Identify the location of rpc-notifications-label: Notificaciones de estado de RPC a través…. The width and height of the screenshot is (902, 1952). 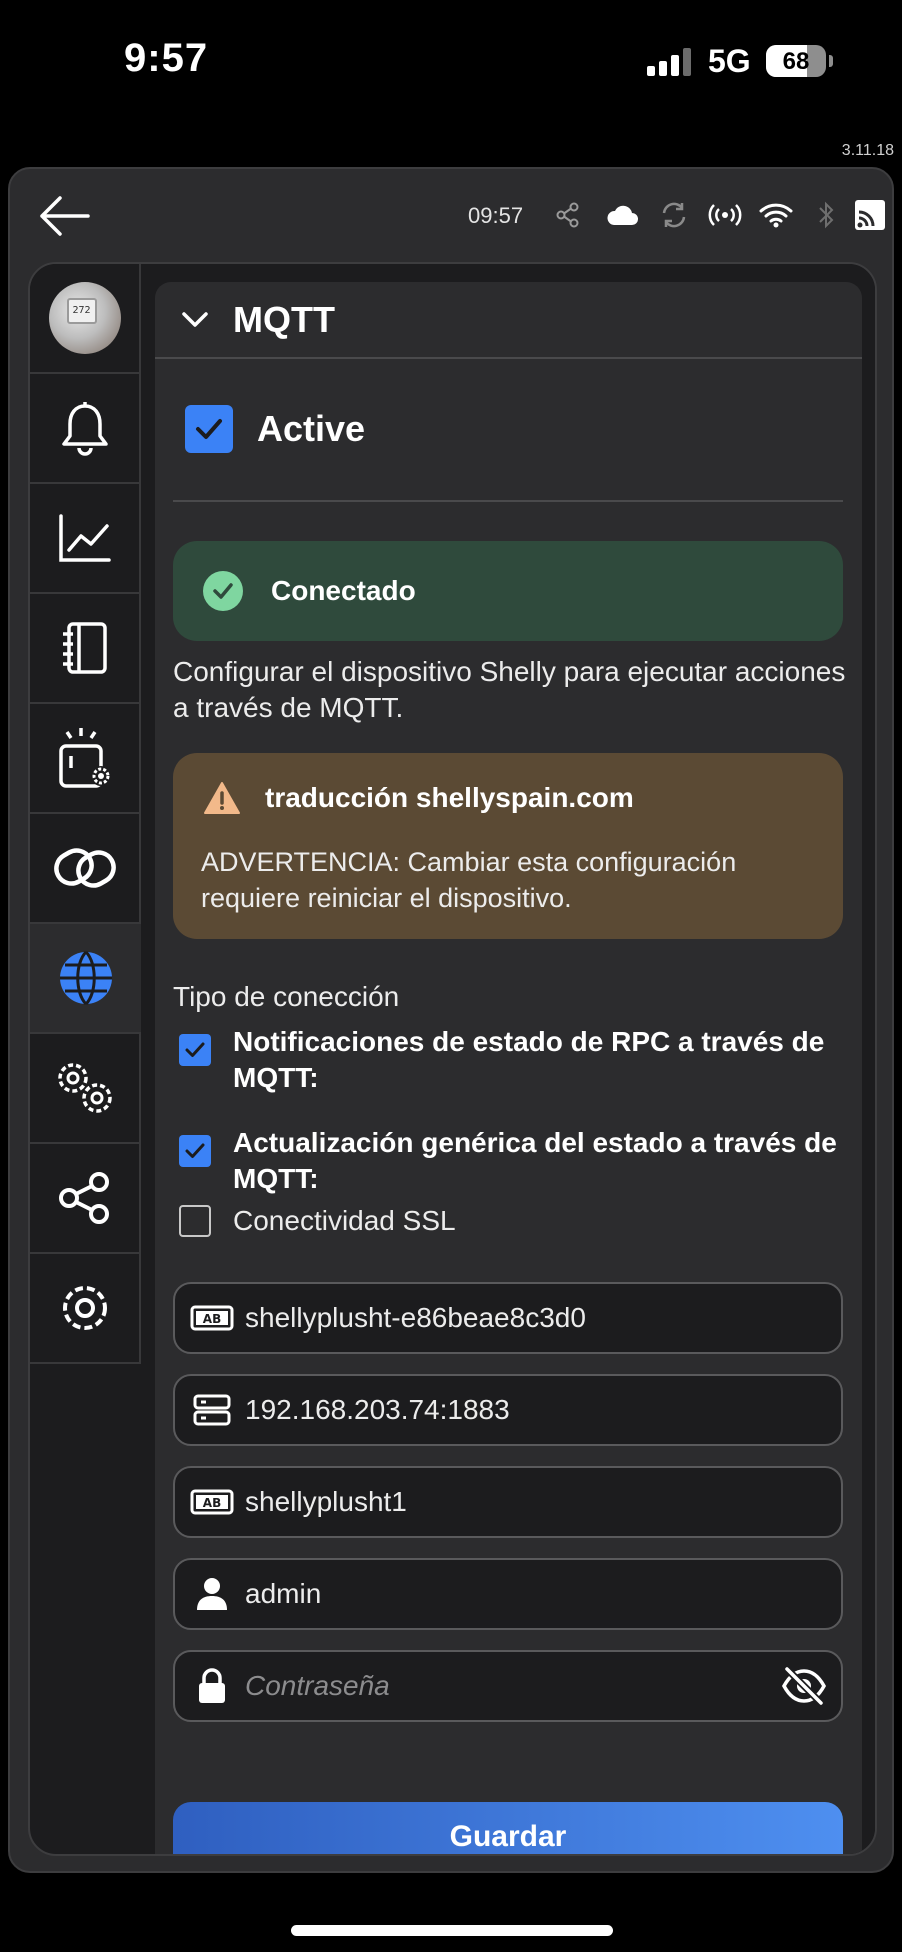
(529, 1059).